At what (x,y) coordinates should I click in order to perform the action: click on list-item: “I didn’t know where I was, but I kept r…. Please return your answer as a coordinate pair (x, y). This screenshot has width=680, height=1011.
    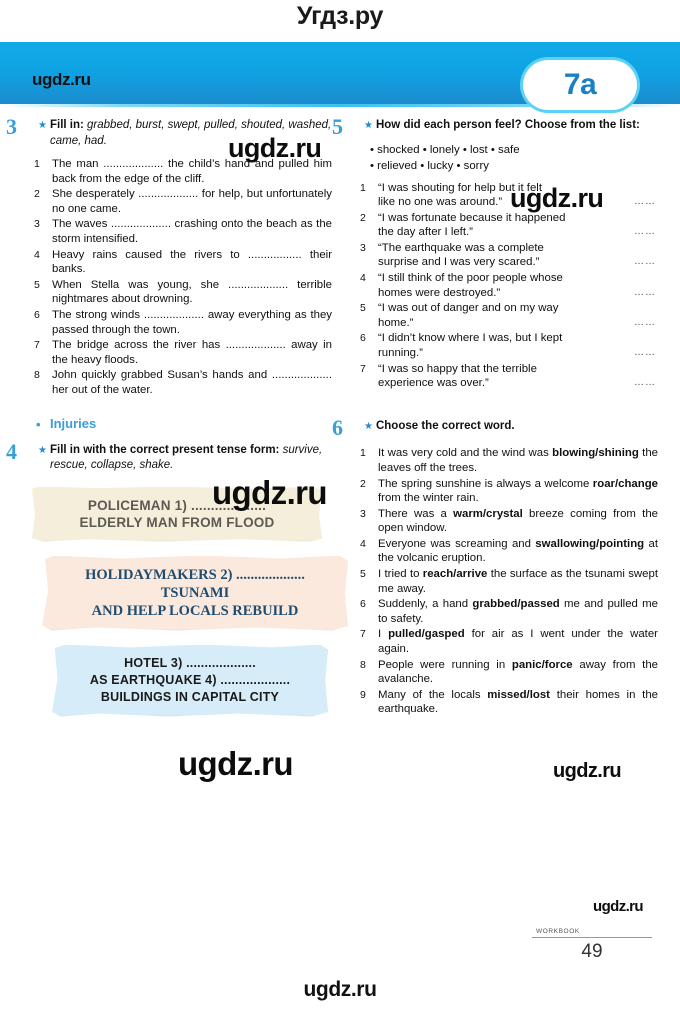
    Looking at the image, I should click on (508, 345).